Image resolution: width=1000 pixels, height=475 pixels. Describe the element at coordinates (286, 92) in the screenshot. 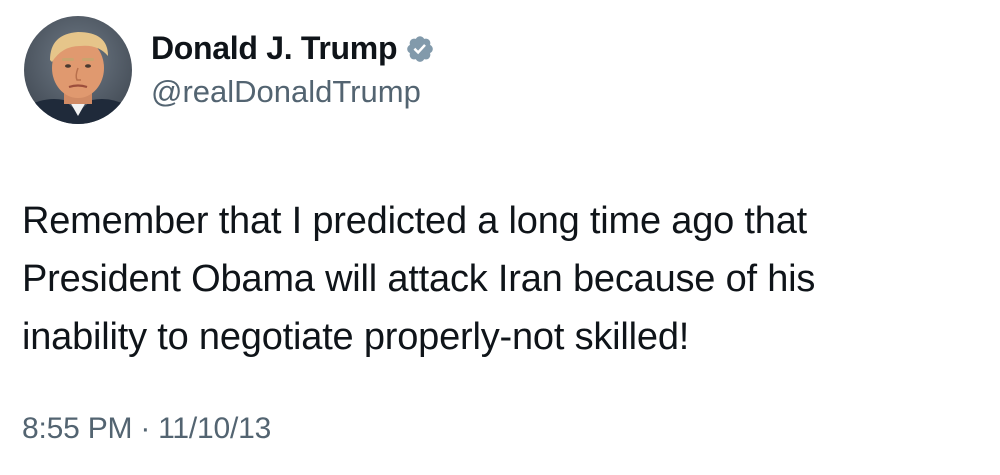

I see `user-handle: @realDonaldTrump` at that location.